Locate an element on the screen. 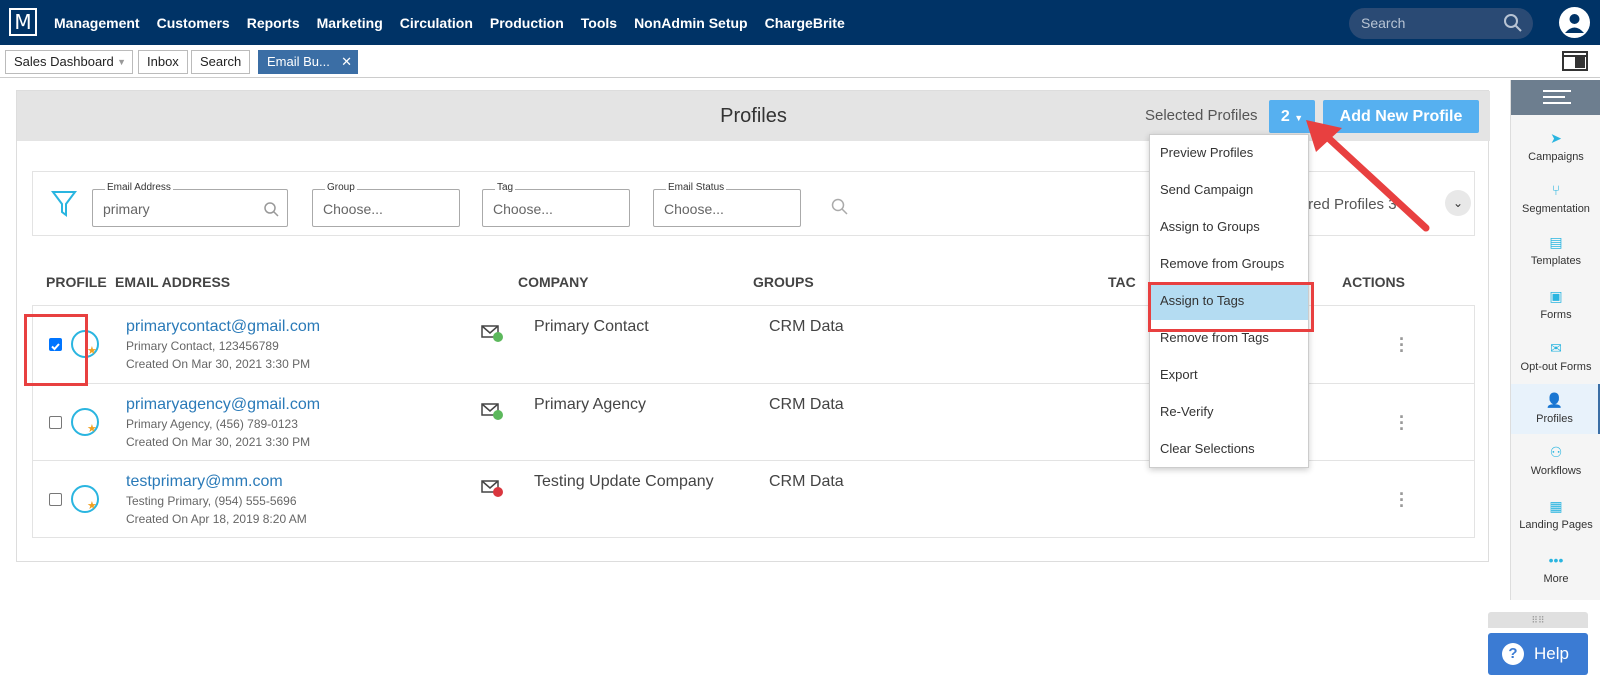 Image resolution: width=1600 pixels, height=700 pixels. col-email-address: EMAIL ADDRESS is located at coordinates (172, 282).